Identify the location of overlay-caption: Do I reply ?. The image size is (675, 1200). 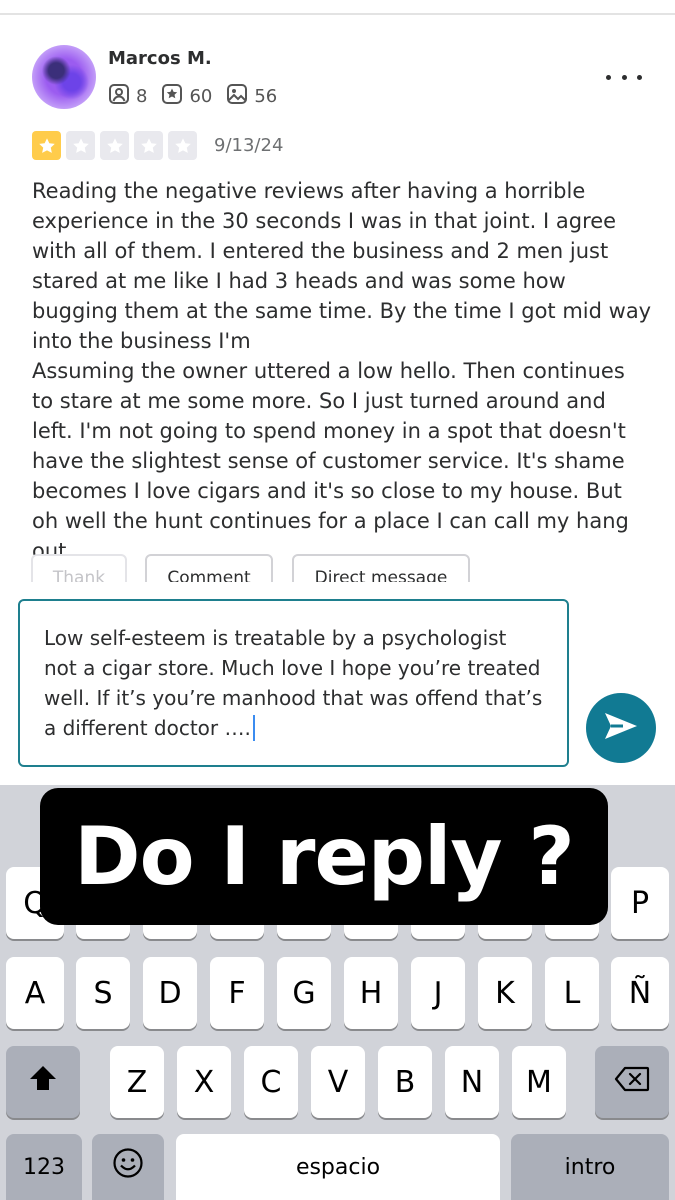
(324, 856).